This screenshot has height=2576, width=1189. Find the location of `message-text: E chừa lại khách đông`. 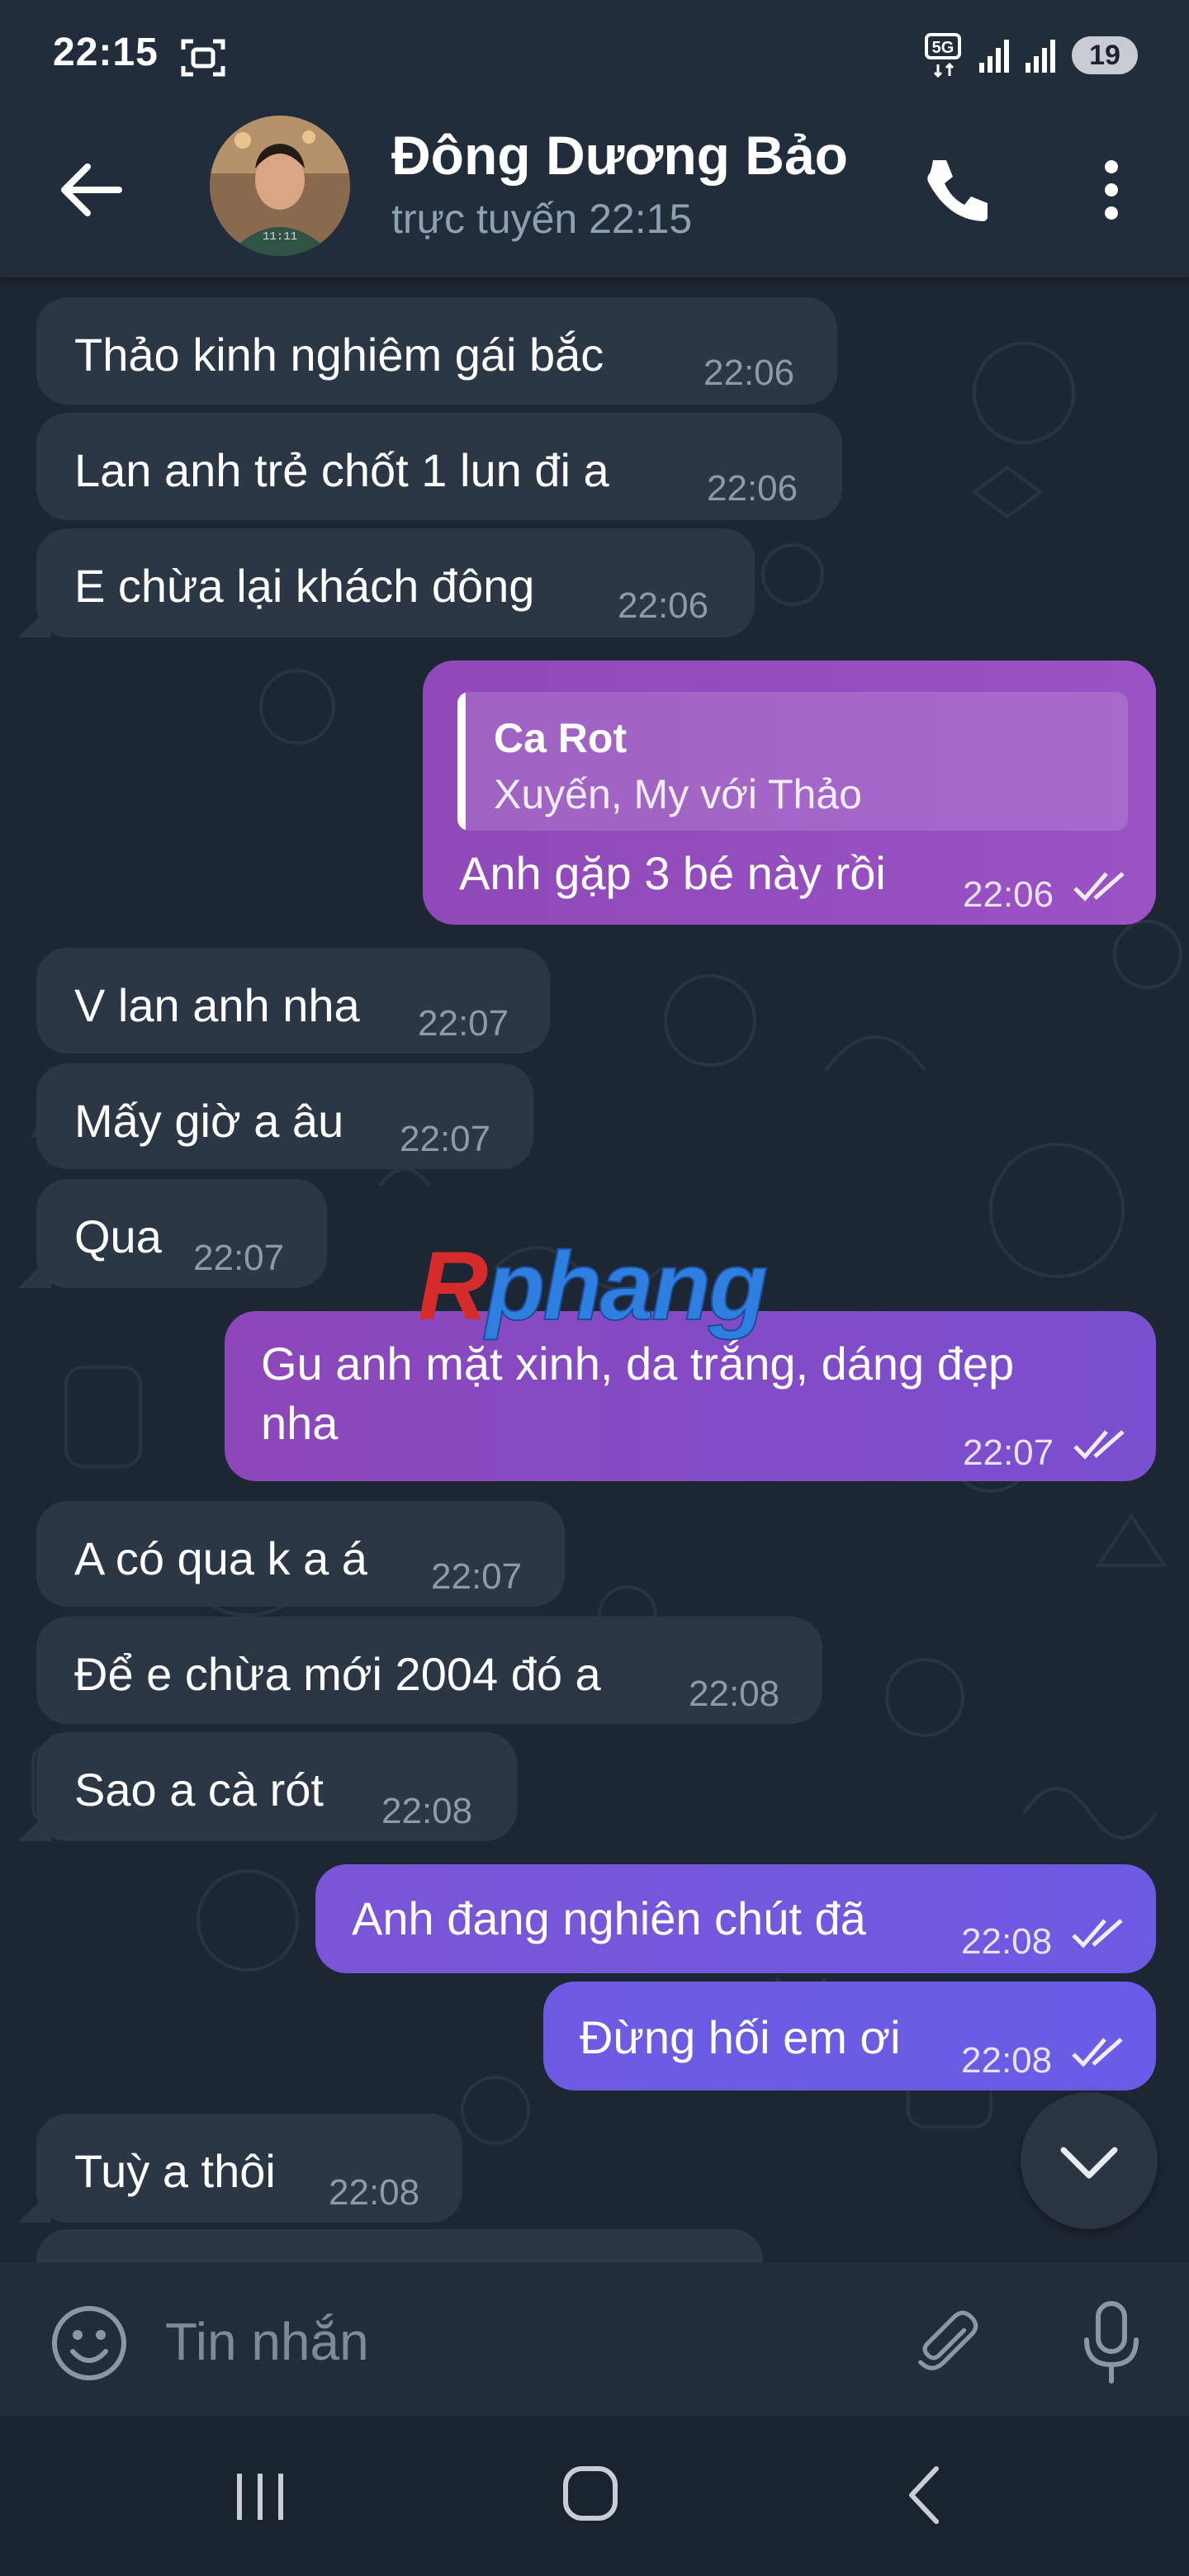

message-text: E chừa lại khách đông is located at coordinates (304, 586).